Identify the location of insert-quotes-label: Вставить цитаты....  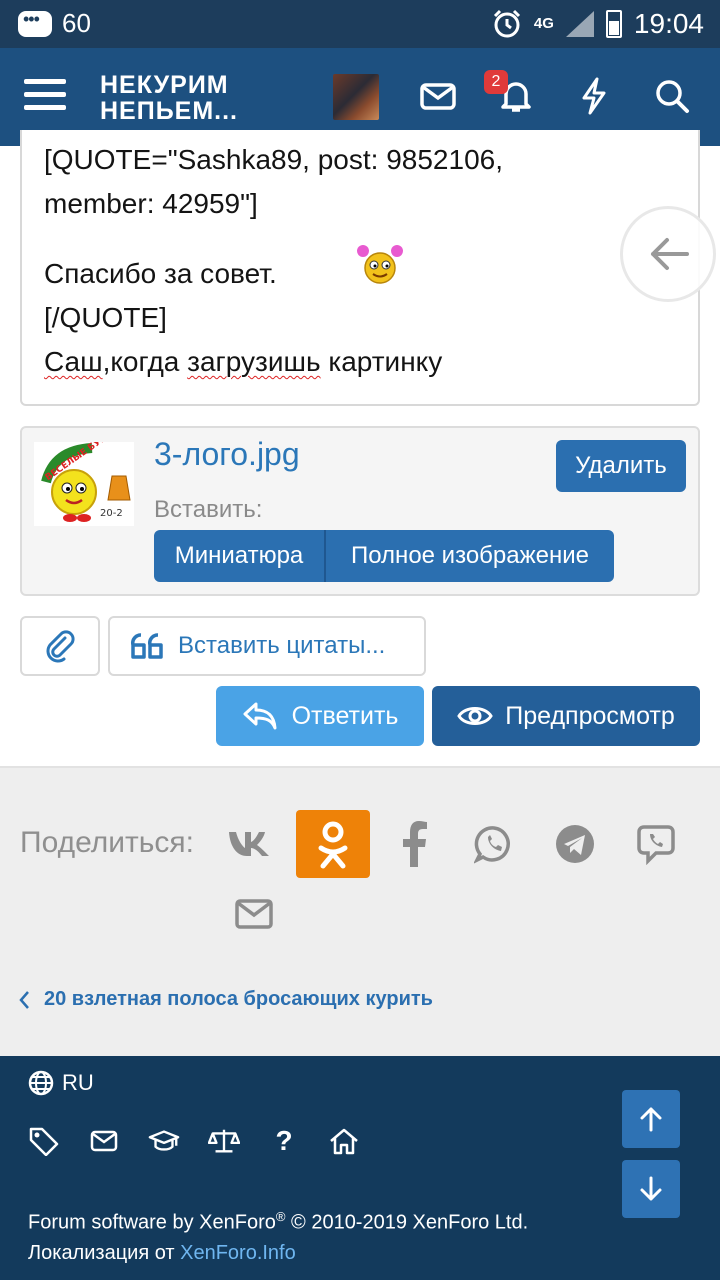
(282, 645).